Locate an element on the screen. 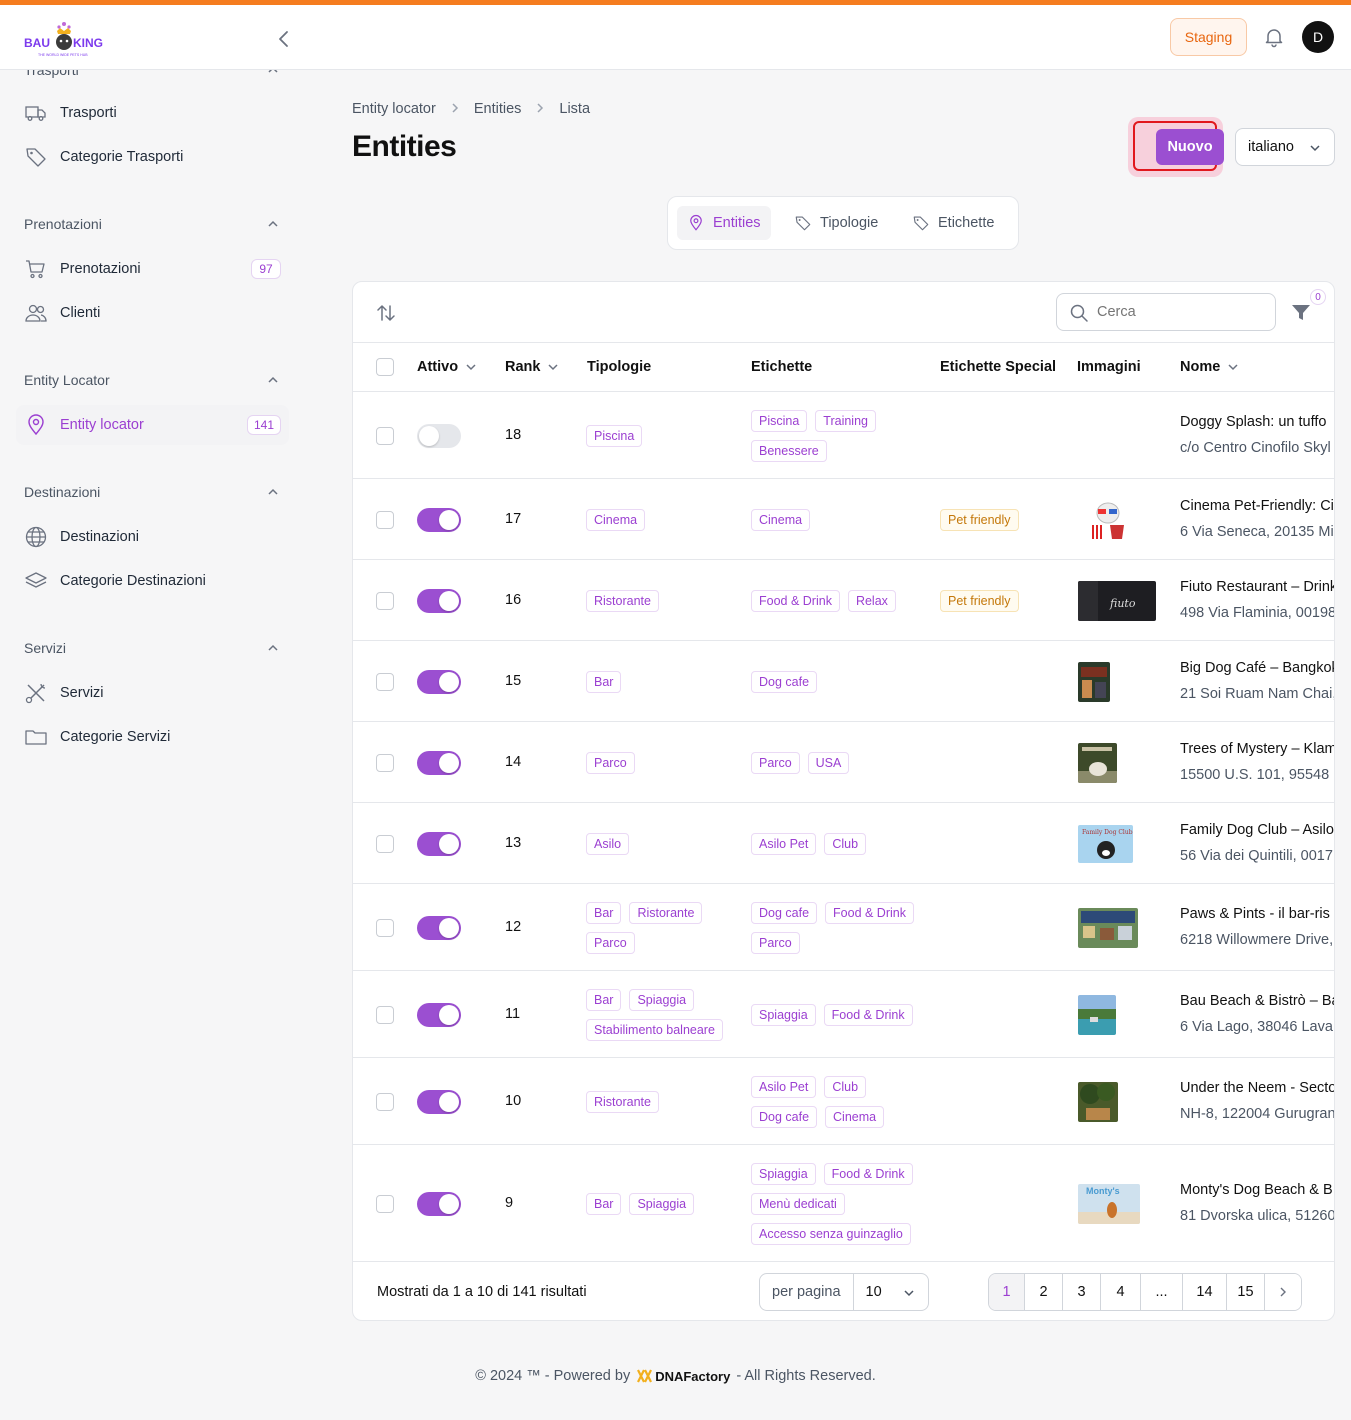 The image size is (1351, 1420). tipologie-chip: Bar is located at coordinates (604, 999).